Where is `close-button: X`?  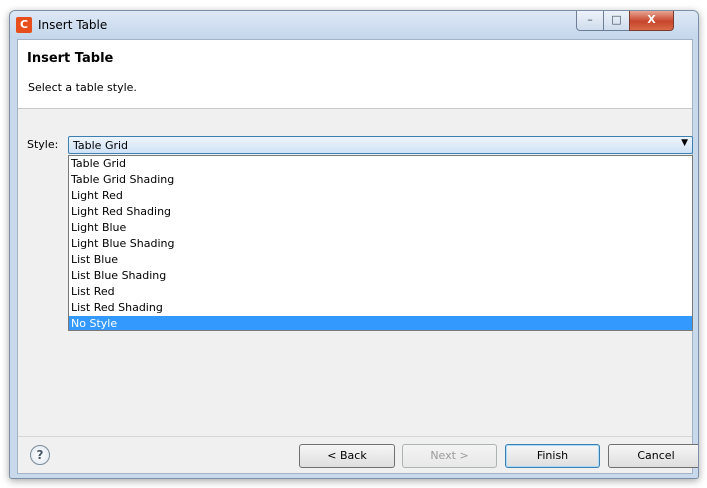 close-button: X is located at coordinates (651, 21).